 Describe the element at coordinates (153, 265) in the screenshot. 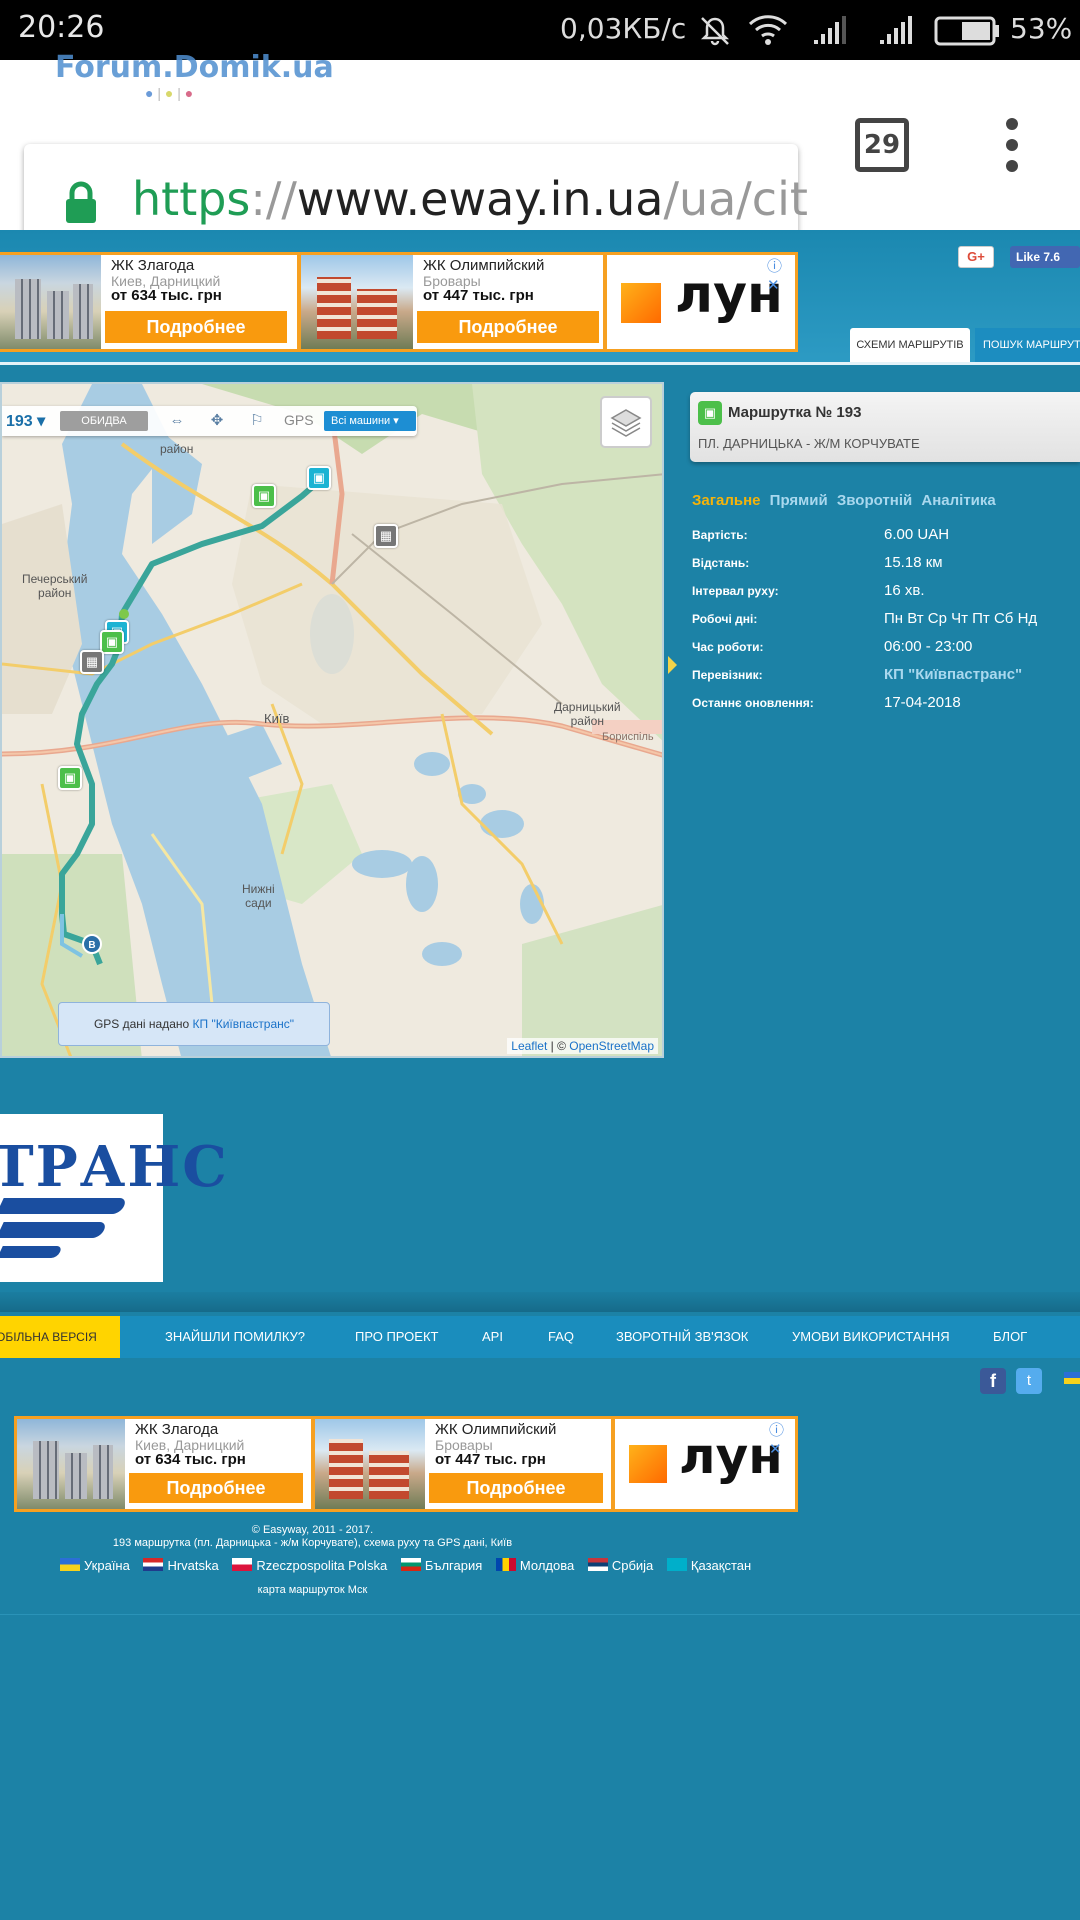

I see `ad-title-1: ЖК Злагода` at that location.